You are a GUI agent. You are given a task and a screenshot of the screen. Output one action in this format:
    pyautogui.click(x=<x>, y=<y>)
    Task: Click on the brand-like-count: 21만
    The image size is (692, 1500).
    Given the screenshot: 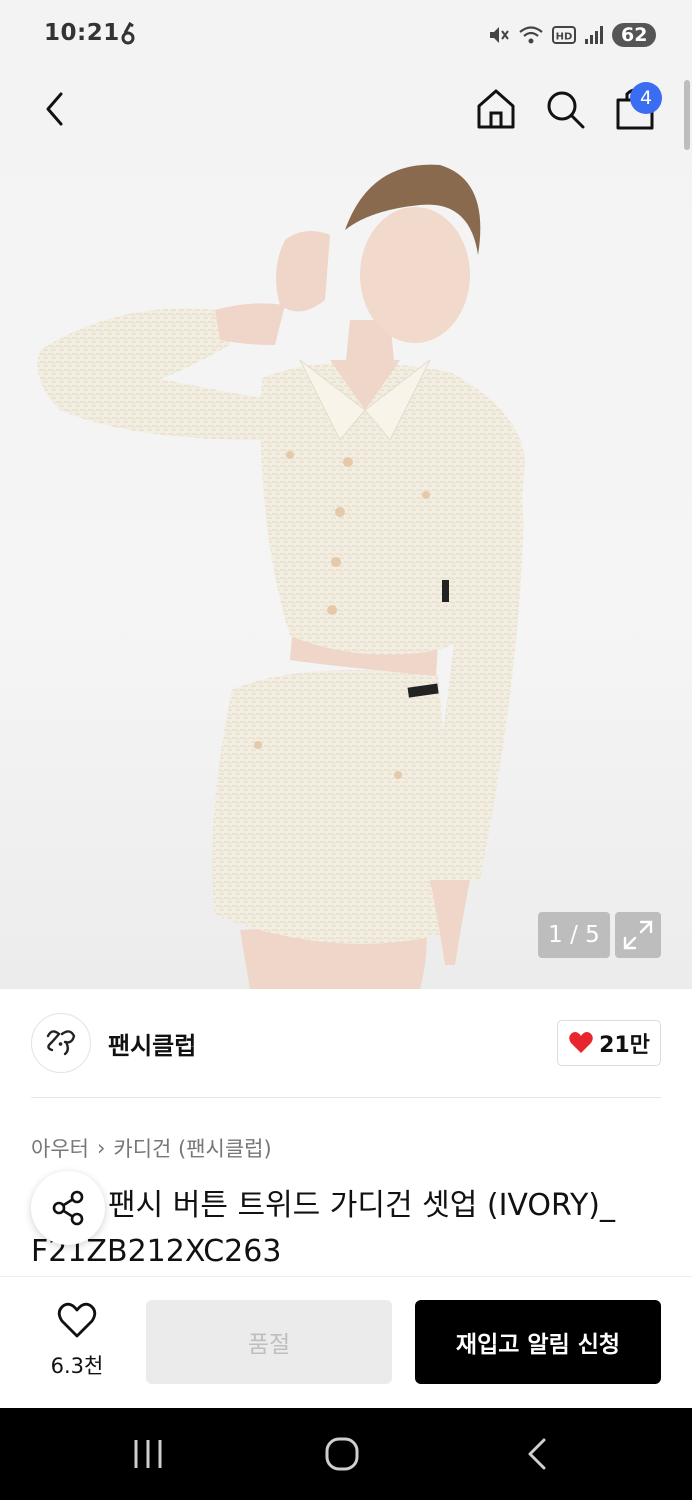 What is the action you would take?
    pyautogui.click(x=624, y=1045)
    